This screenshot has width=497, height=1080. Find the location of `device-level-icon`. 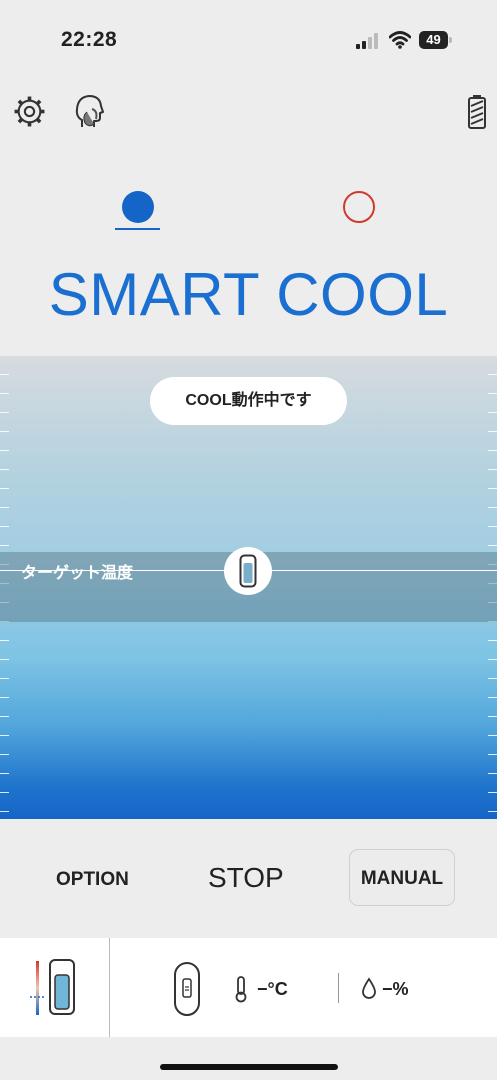

device-level-icon is located at coordinates (54, 988).